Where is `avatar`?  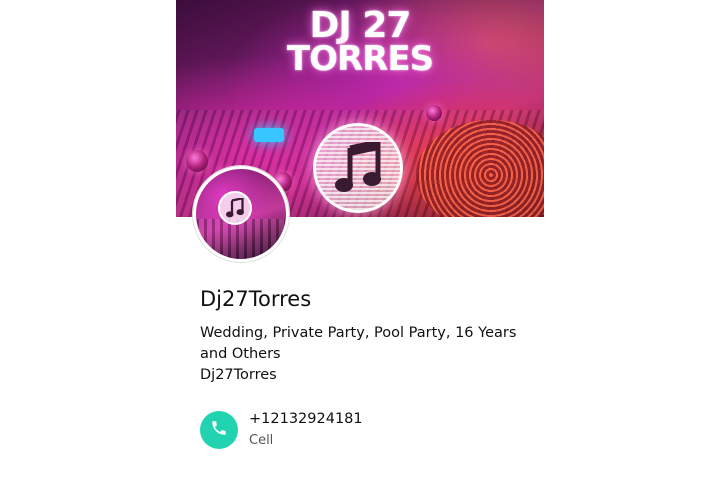 avatar is located at coordinates (241, 214).